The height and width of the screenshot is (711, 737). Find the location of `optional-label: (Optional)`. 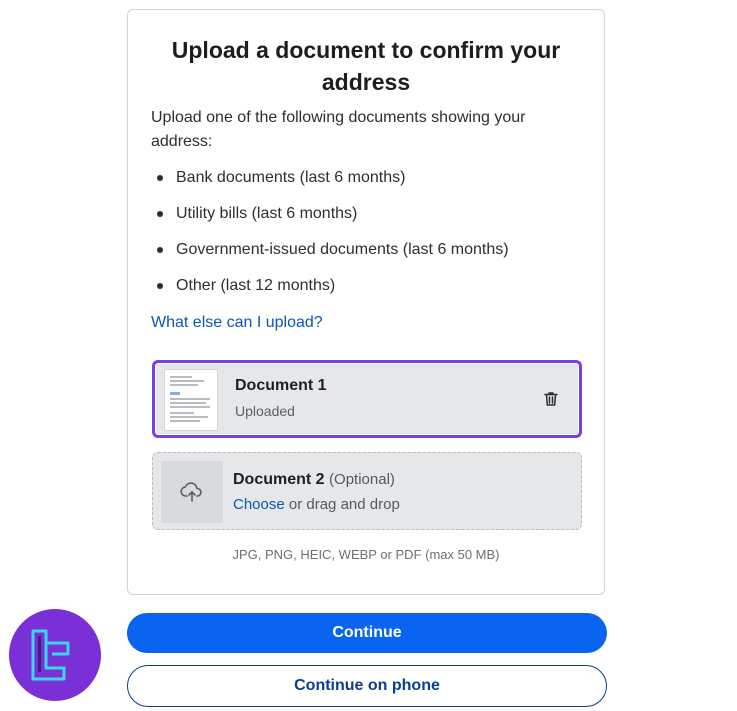

optional-label: (Optional) is located at coordinates (362, 479).